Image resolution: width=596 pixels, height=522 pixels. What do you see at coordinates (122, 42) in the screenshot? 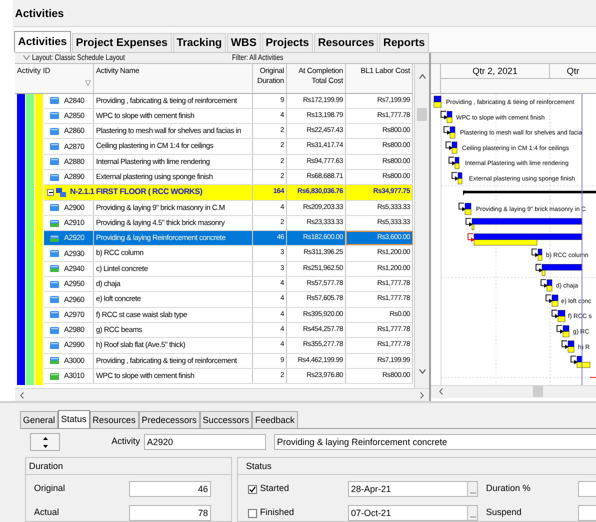
I see `tab: Project Expenses` at bounding box center [122, 42].